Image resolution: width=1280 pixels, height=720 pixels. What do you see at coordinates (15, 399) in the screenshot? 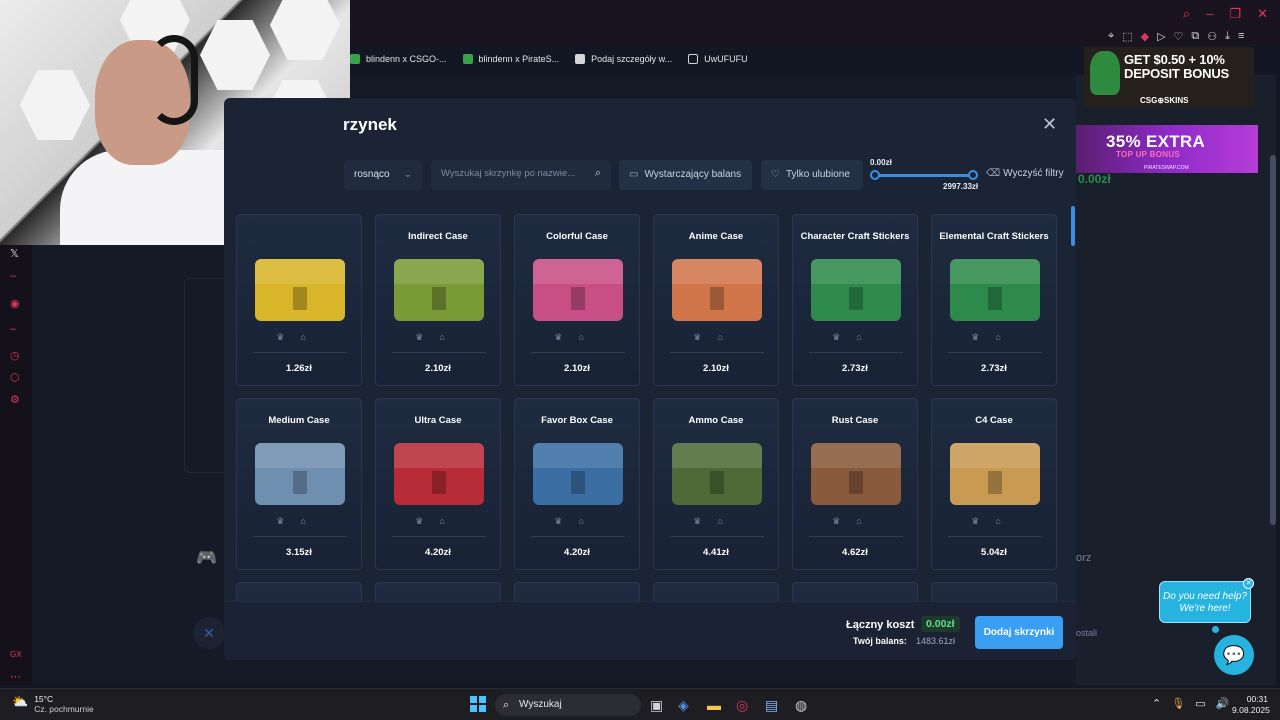
I see `settings-icon: ⚙` at bounding box center [15, 399].